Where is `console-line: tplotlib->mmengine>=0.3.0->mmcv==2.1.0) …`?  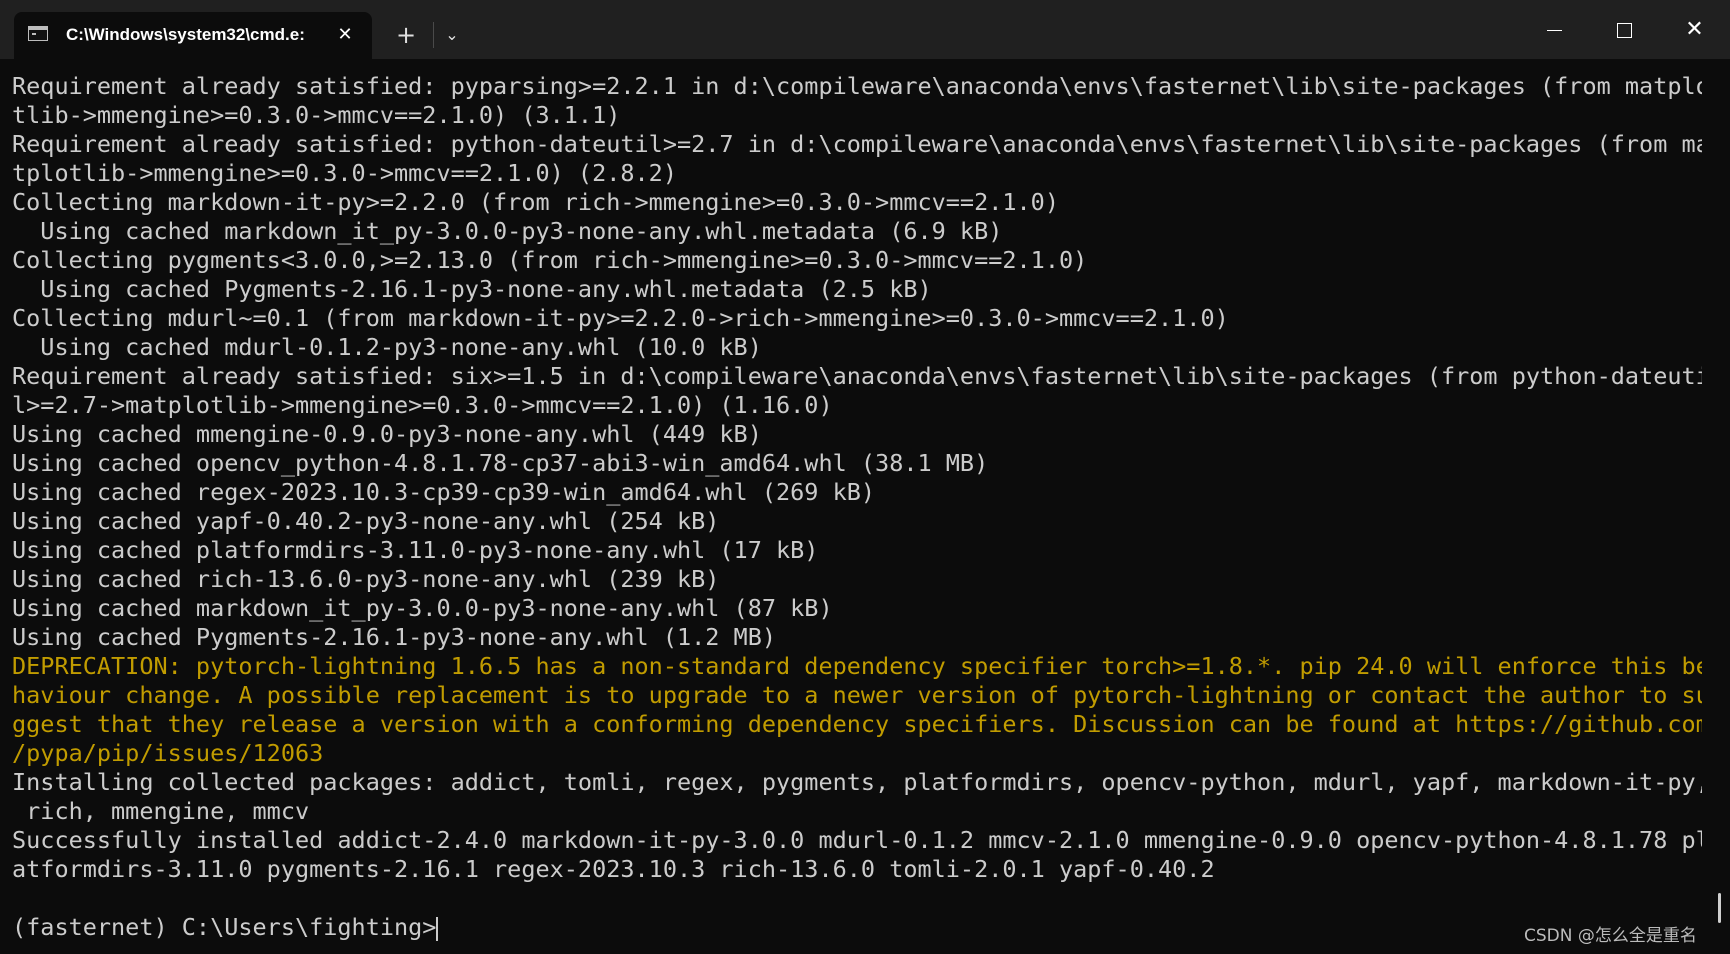 console-line: tplotlib->mmengine>=0.3.0->mmcv==2.1.0) … is located at coordinates (344, 173).